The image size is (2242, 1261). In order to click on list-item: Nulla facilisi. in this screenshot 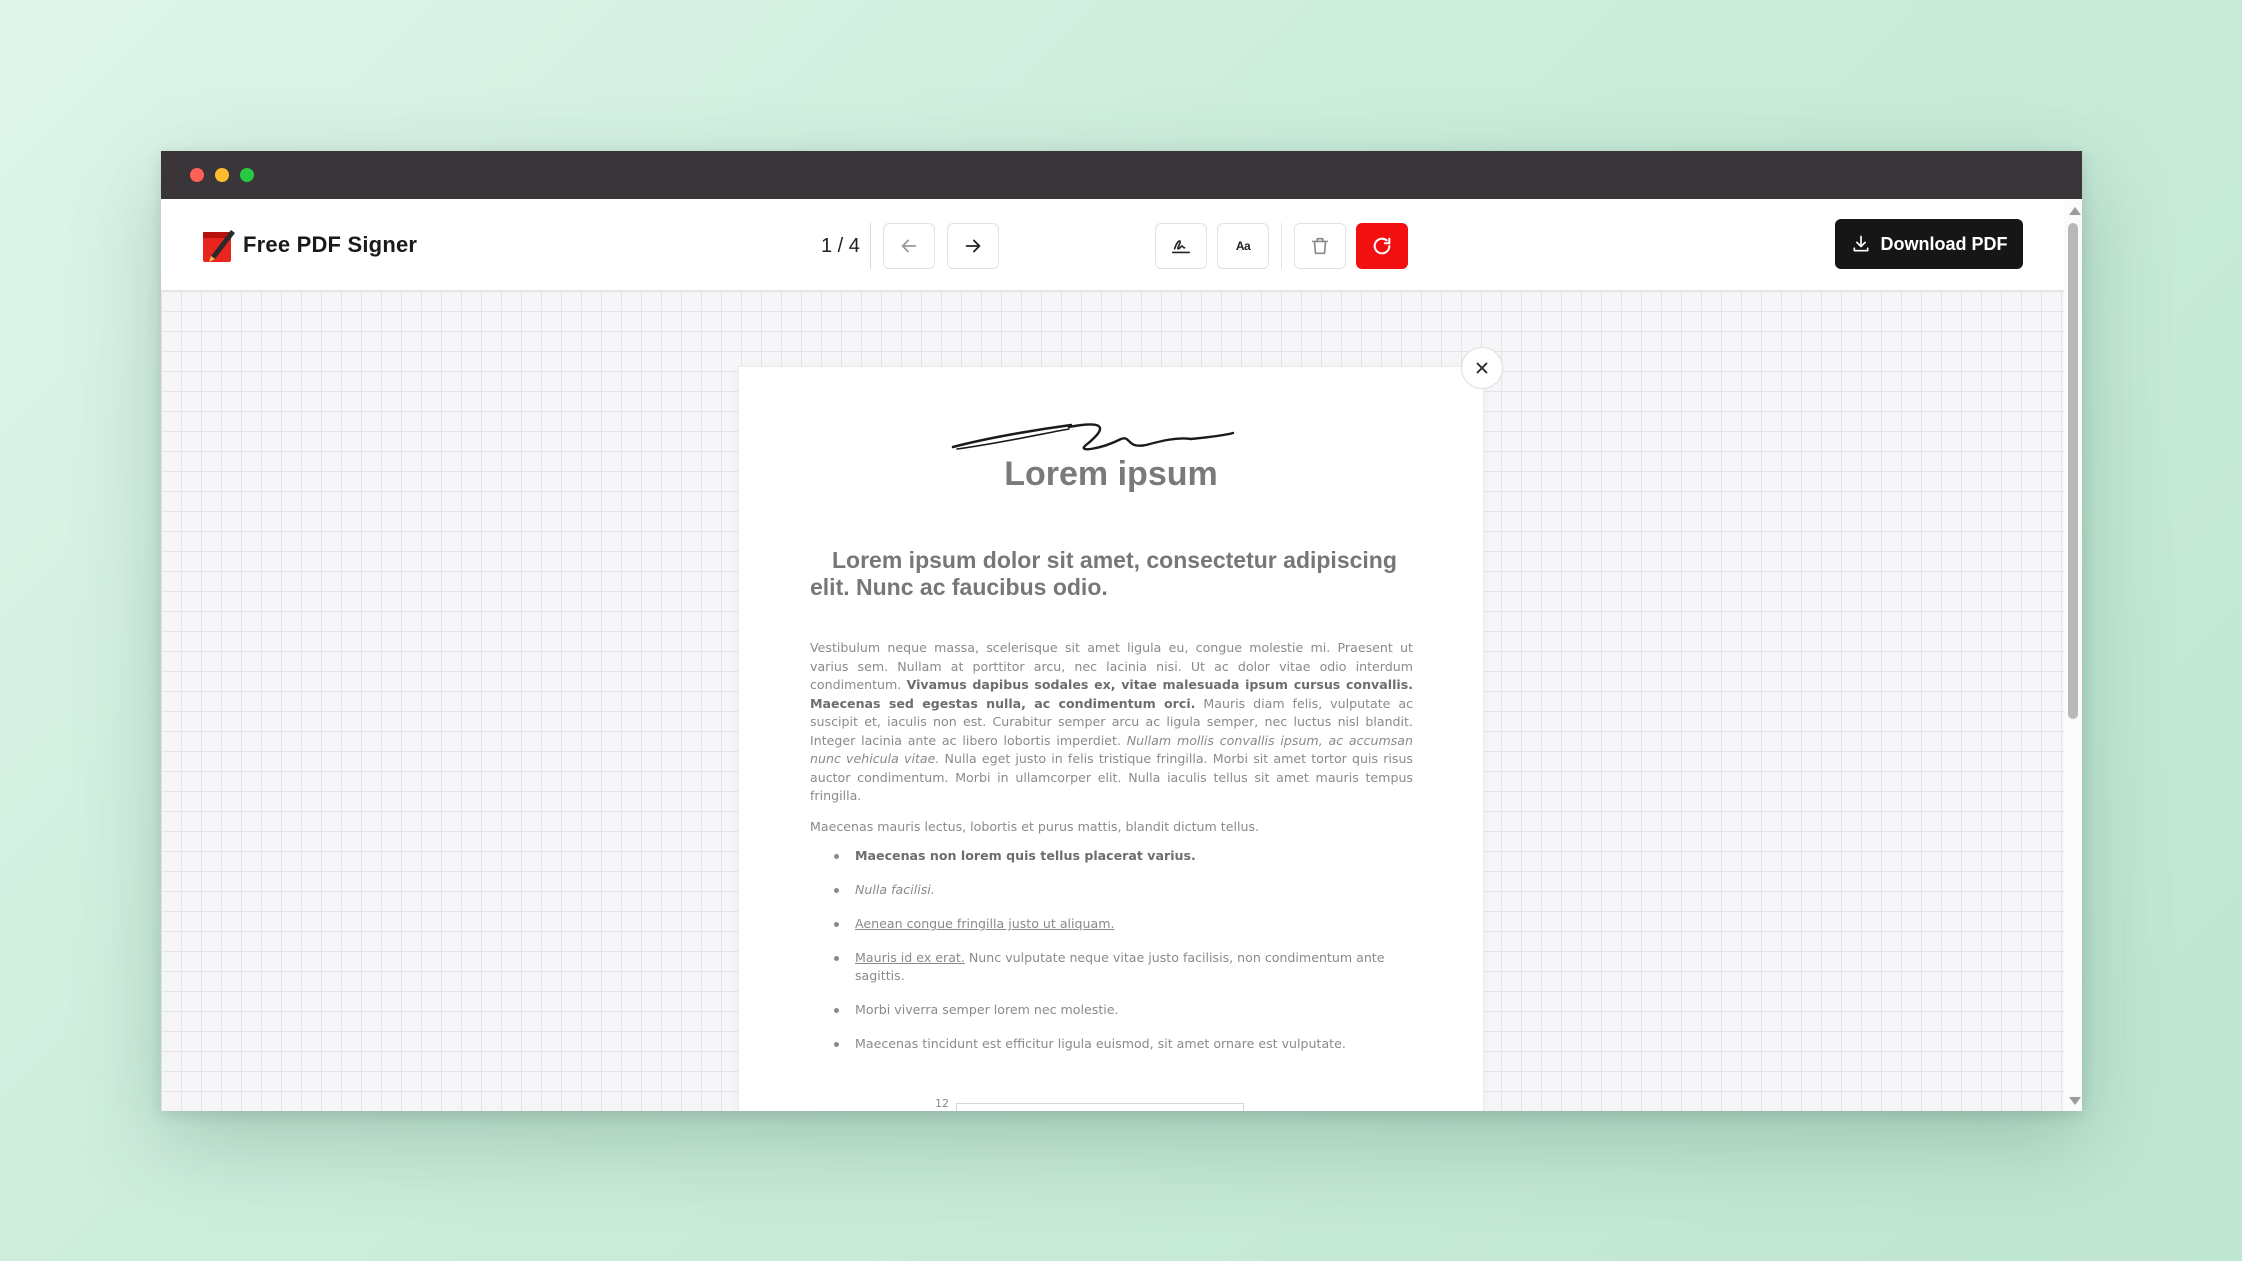, I will do `click(1111, 890)`.